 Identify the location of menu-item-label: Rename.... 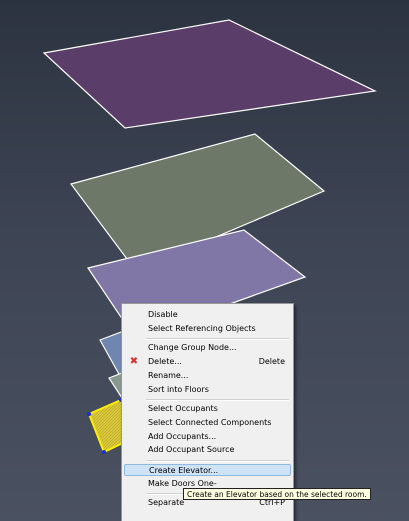
(168, 375).